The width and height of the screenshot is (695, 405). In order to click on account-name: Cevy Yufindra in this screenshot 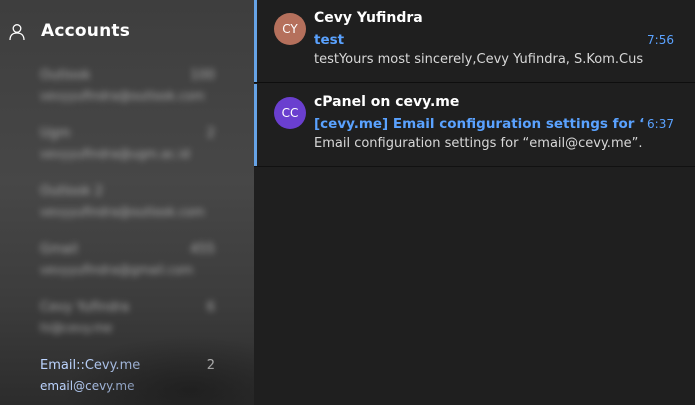, I will do `click(85, 307)`.